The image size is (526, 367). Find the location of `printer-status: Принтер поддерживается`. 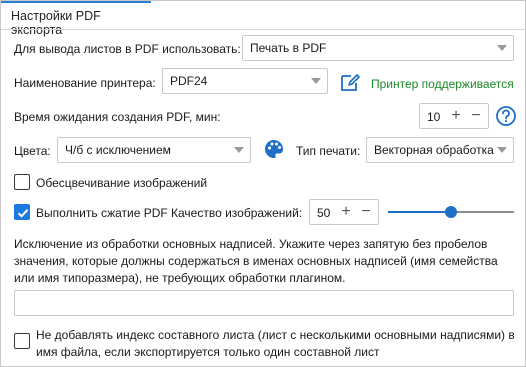

printer-status: Принтер поддерживается is located at coordinates (442, 84).